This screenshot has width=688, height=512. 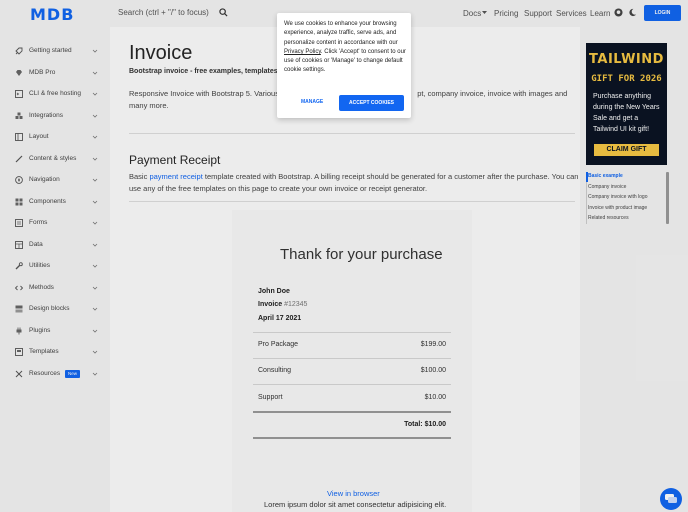 I want to click on toc-item-invoice-product-image: Invoice with product image, so click(x=617, y=208).